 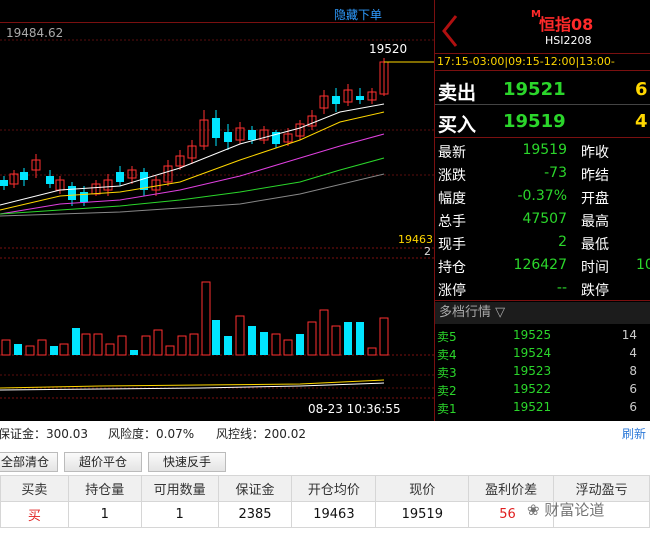 What do you see at coordinates (447, 355) in the screenshot?
I see `depth-level: 卖4` at bounding box center [447, 355].